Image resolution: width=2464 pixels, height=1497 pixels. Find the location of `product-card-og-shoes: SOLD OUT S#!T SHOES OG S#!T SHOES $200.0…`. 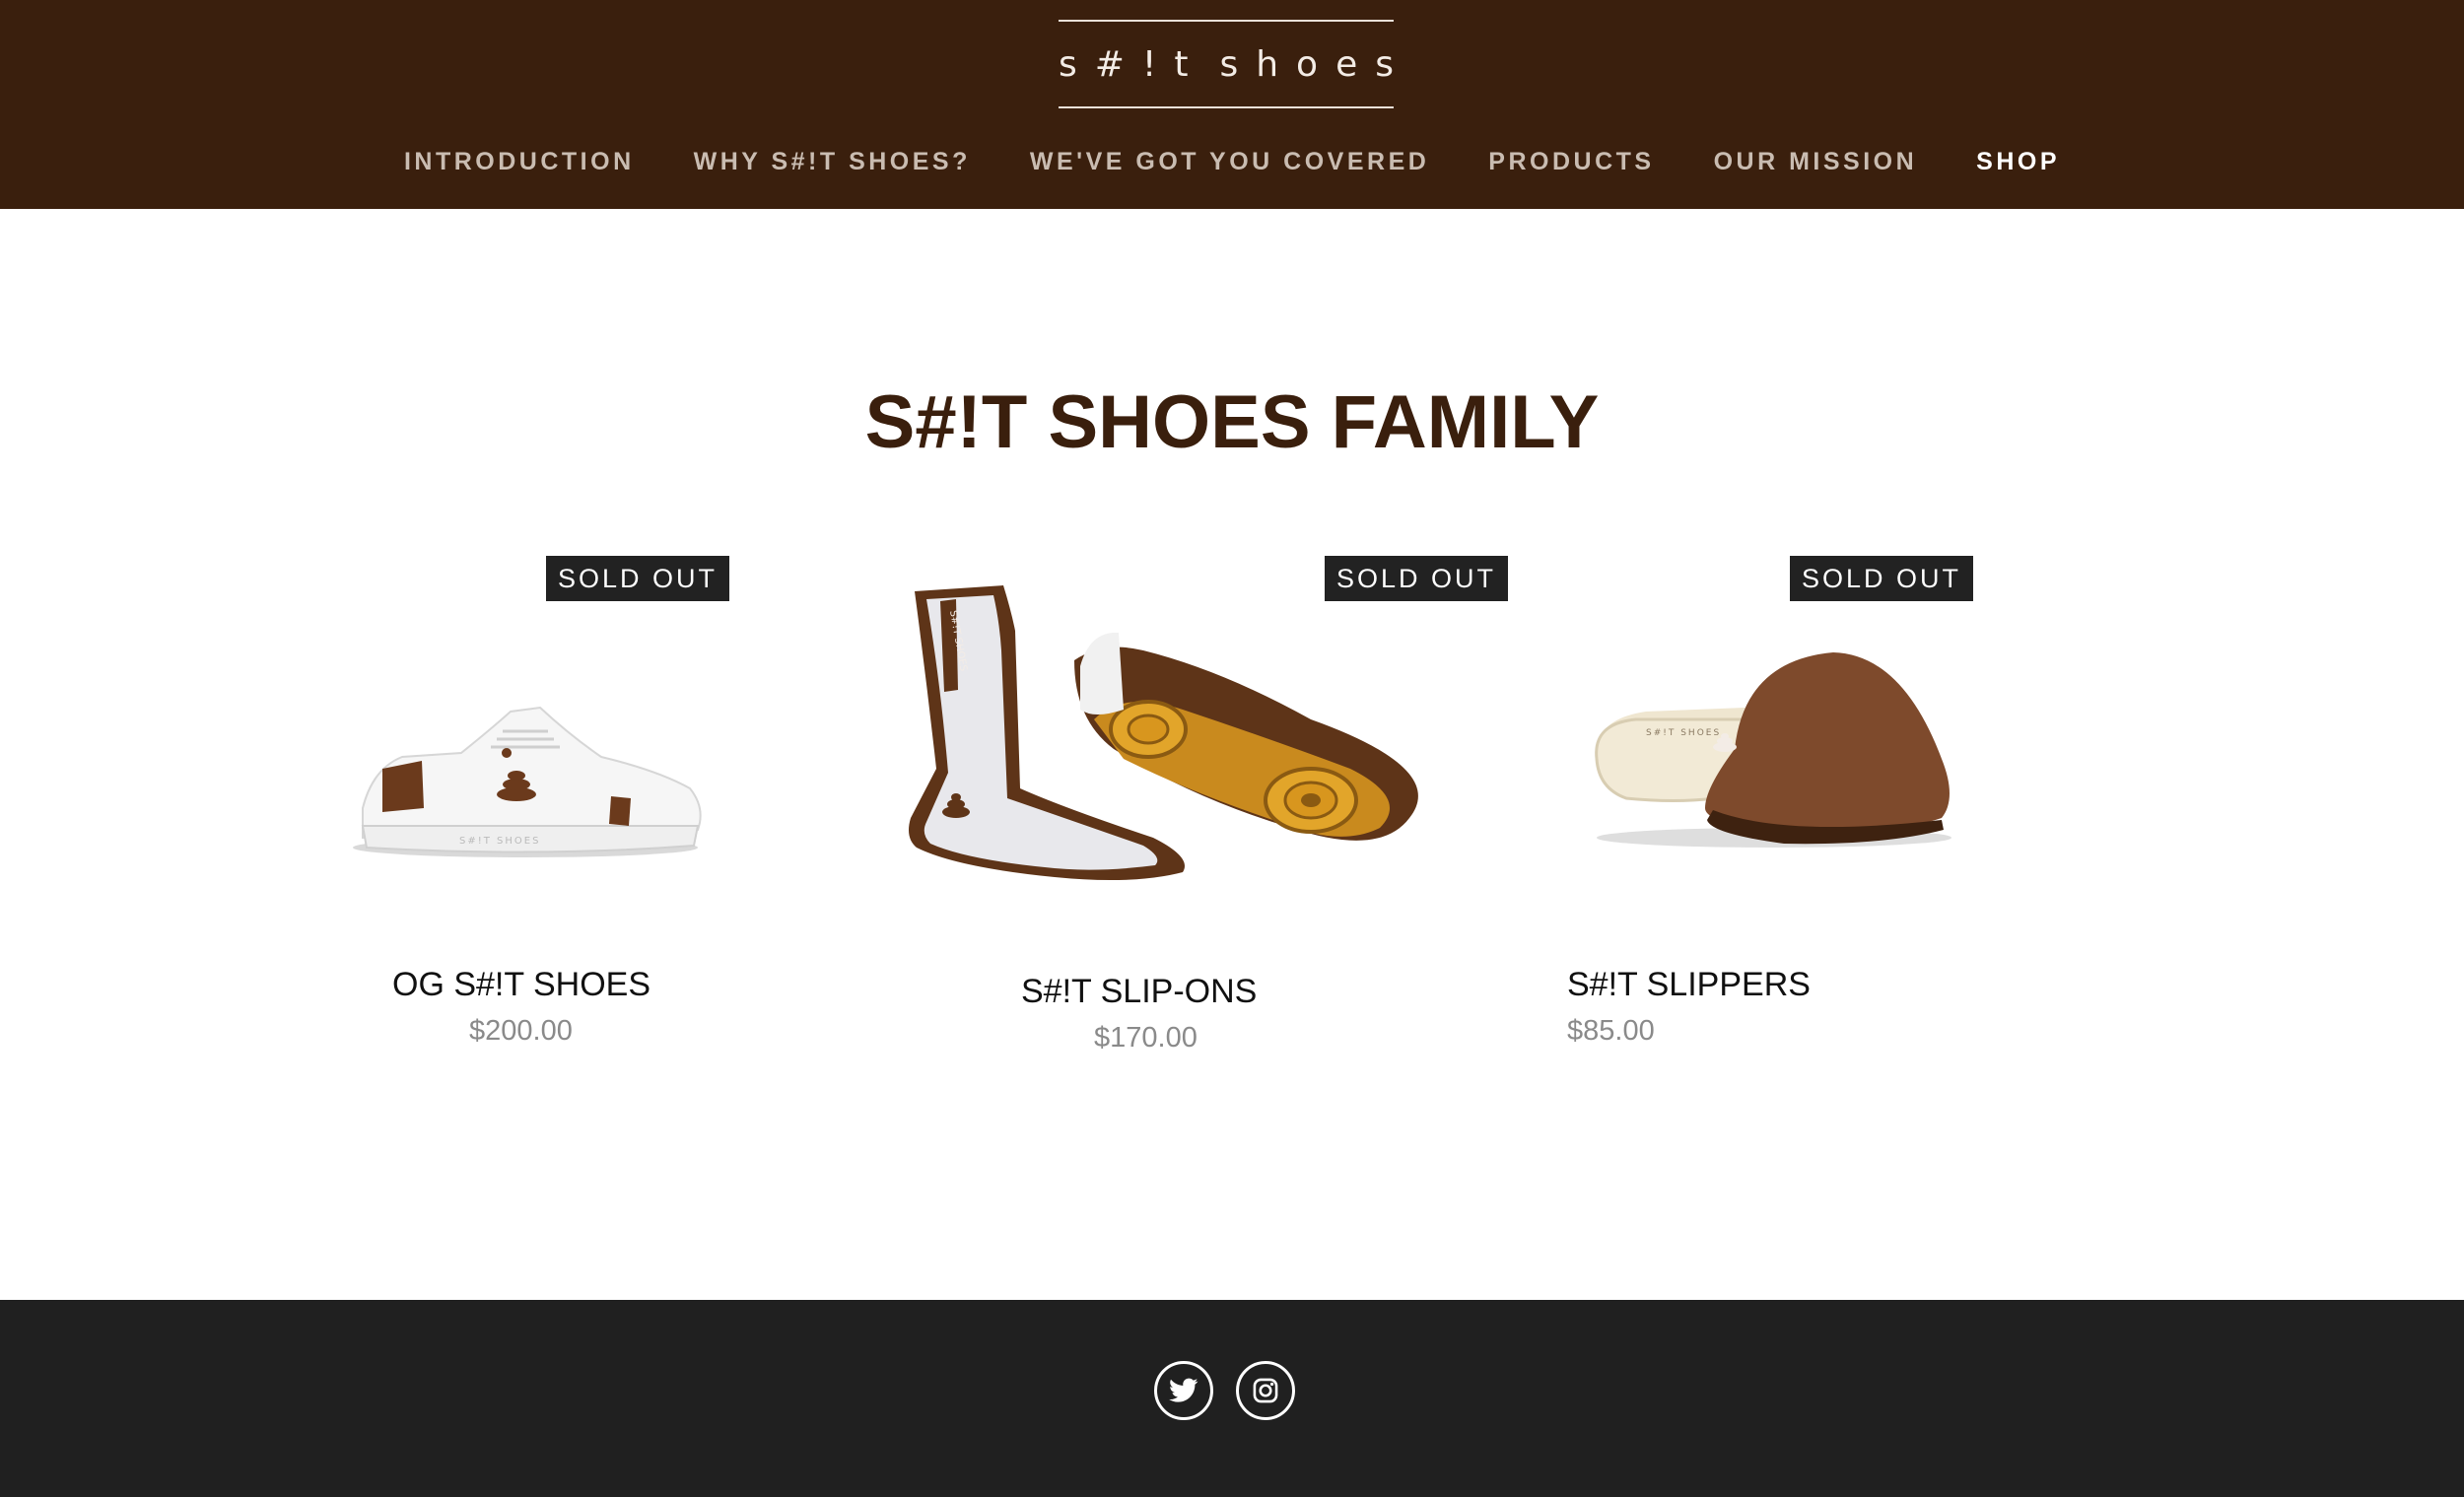

product-card-og-shoes: SOLD OUT S#!T SHOES OG S#!T SHOES $200.0… is located at coordinates (542, 808).